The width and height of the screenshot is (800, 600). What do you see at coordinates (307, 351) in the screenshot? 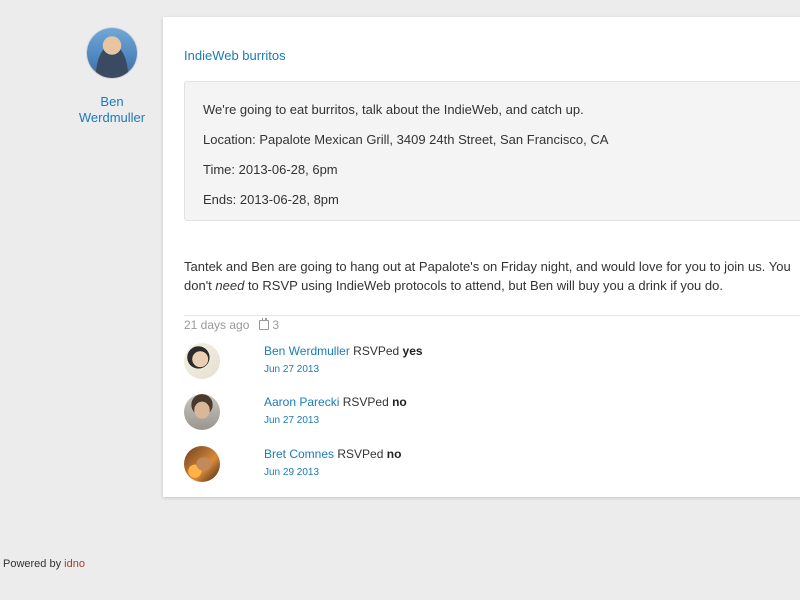
I see `rsvp-user-link: Ben Werdmuller` at bounding box center [307, 351].